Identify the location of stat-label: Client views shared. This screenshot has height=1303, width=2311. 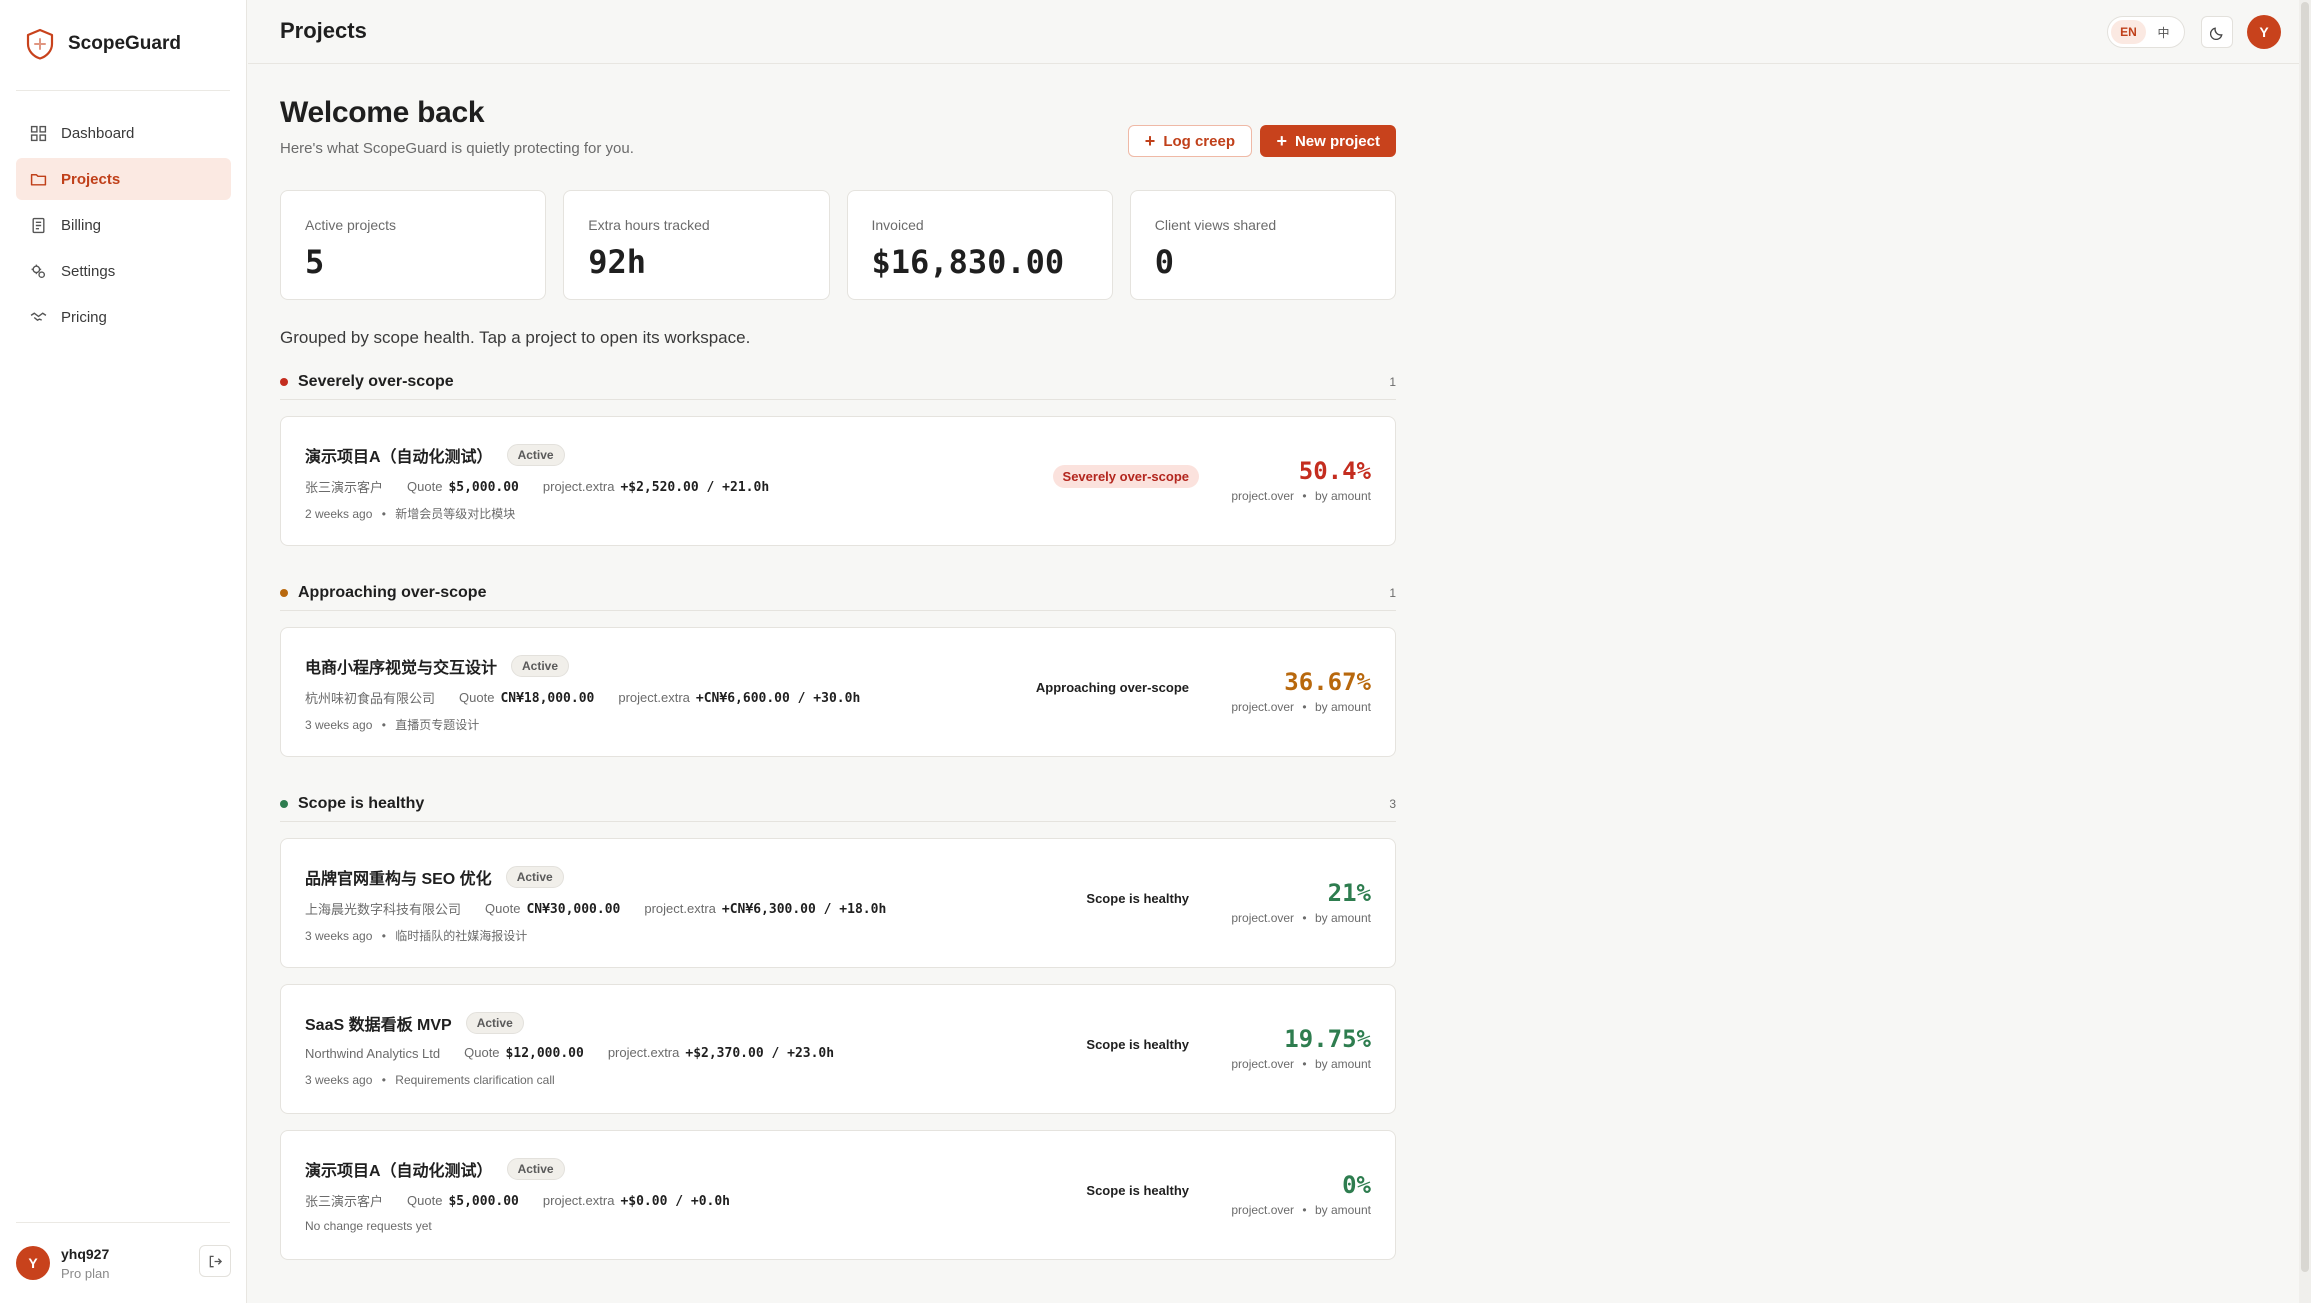
(1215, 225).